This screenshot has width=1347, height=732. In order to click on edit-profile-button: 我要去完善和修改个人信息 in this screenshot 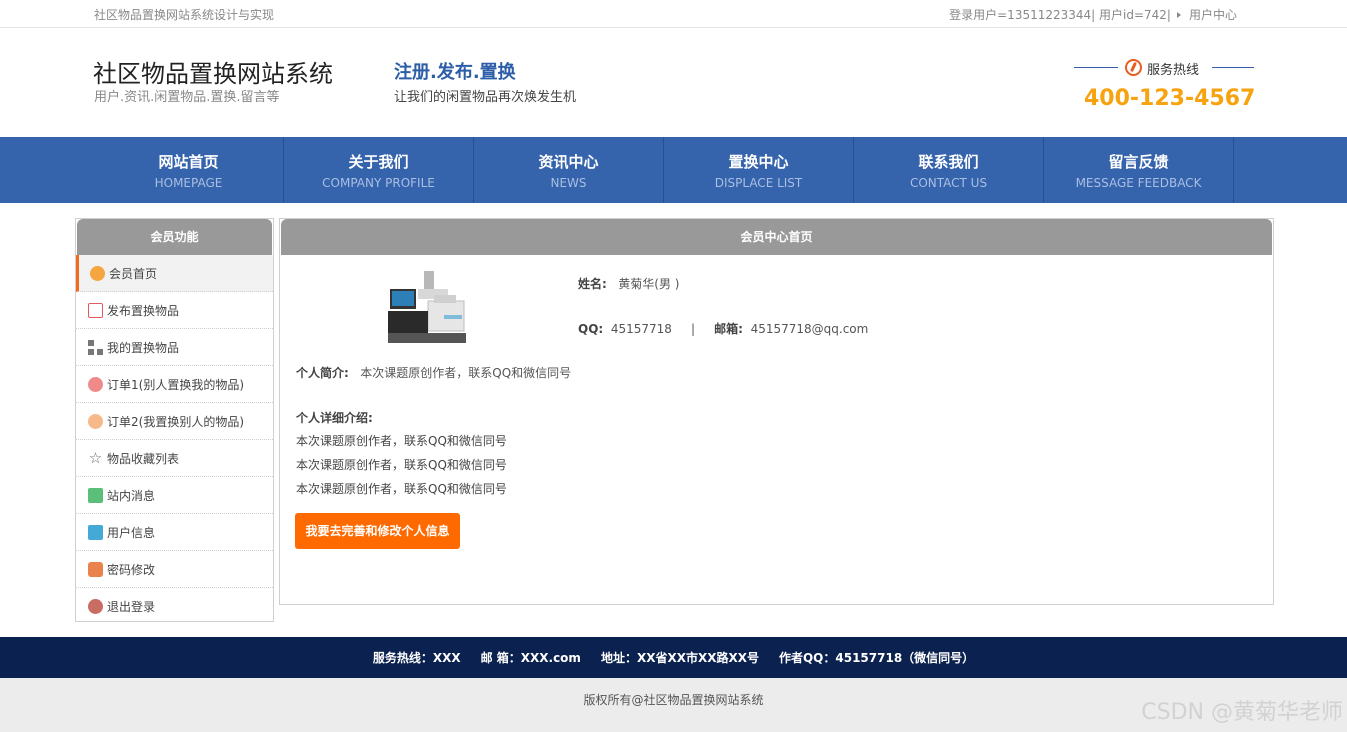, I will do `click(377, 531)`.